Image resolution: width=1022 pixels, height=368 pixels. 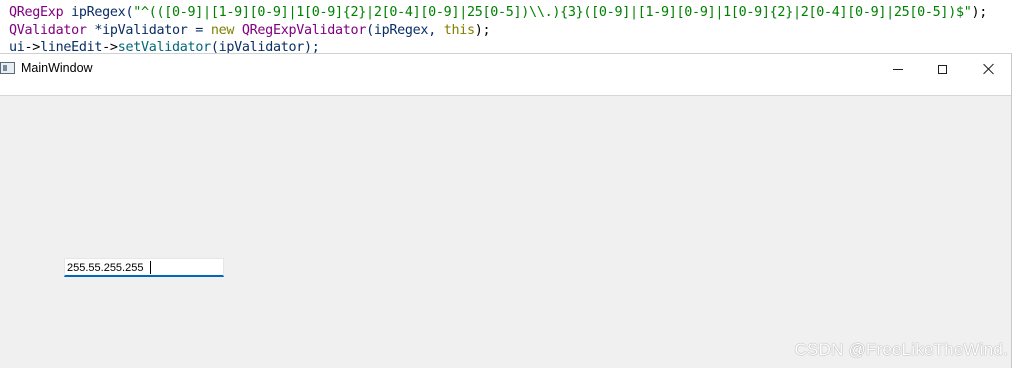 I want to click on maximize-button, so click(x=942, y=69).